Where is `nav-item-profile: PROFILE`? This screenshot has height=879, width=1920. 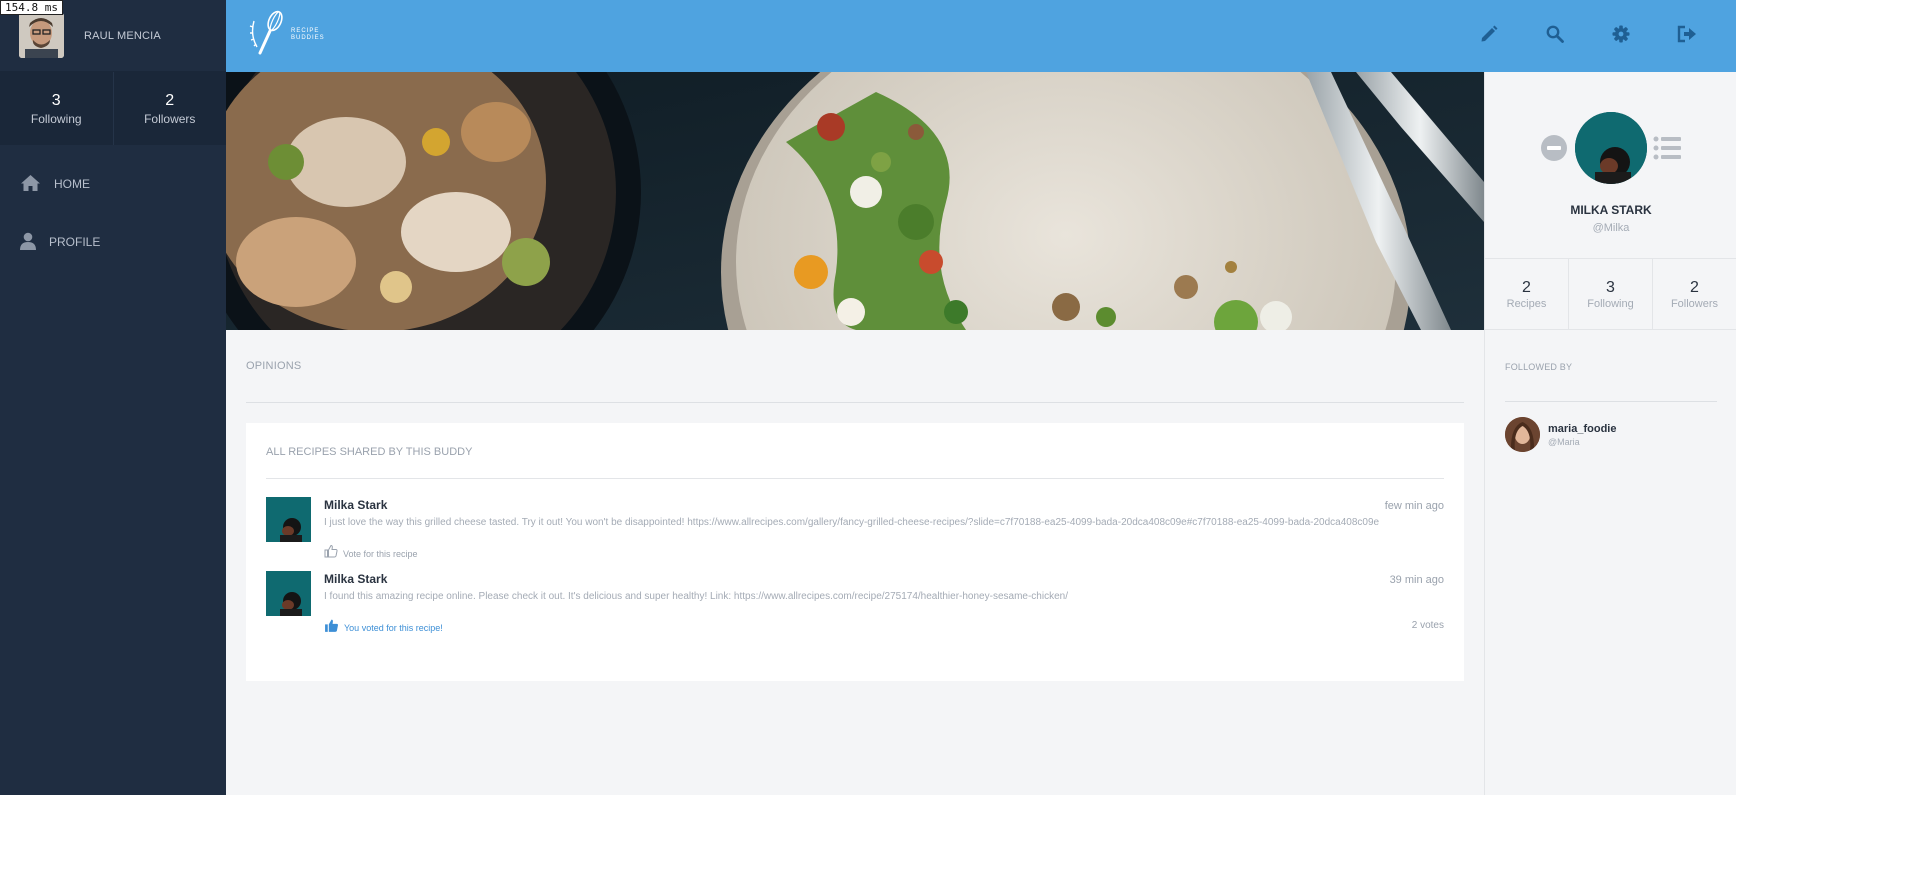 nav-item-profile: PROFILE is located at coordinates (113, 242).